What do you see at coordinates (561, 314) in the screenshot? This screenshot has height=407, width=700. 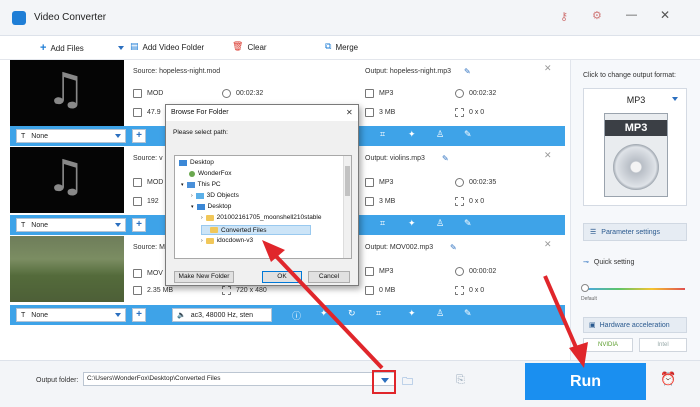 I see `arrow-to-run-line` at bounding box center [561, 314].